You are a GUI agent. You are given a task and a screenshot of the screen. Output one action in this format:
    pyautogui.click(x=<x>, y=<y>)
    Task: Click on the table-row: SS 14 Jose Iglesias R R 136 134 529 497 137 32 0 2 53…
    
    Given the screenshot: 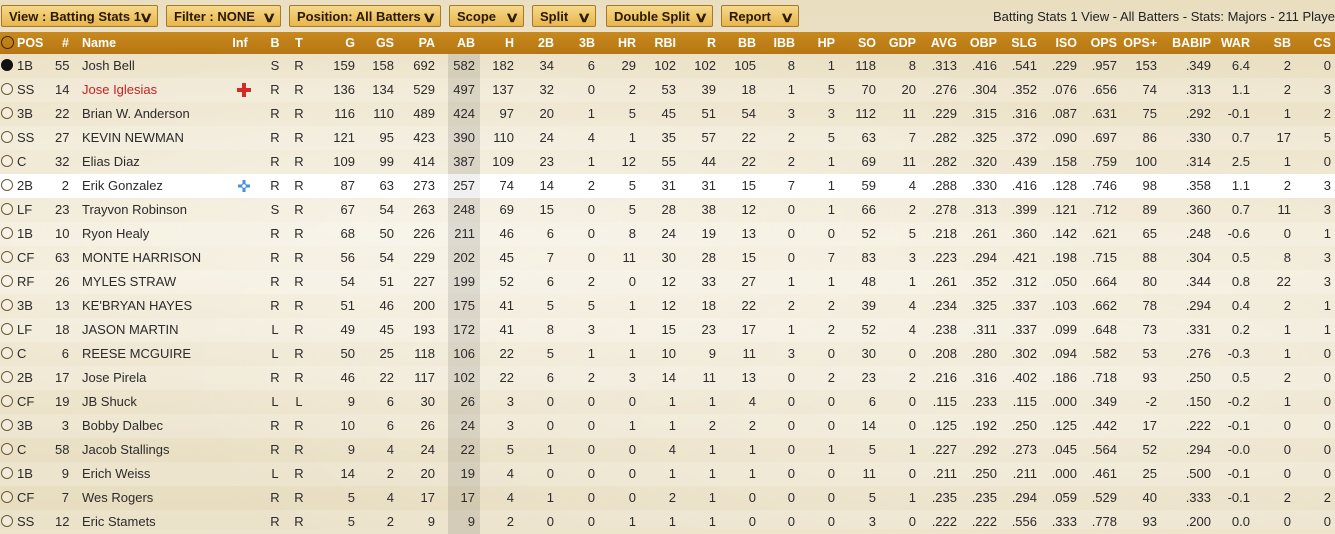 What is the action you would take?
    pyautogui.click(x=667, y=90)
    